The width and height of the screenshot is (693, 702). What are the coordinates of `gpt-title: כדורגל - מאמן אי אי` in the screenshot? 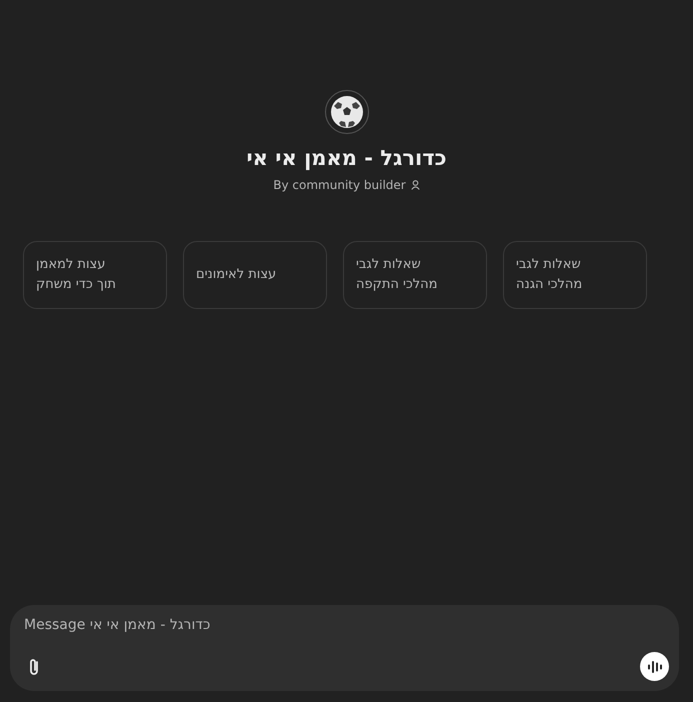 It's located at (346, 158).